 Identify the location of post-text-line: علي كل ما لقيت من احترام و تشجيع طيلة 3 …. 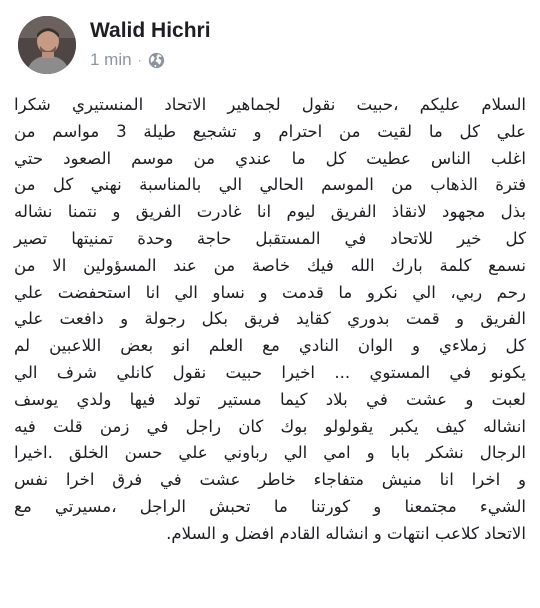
(270, 131).